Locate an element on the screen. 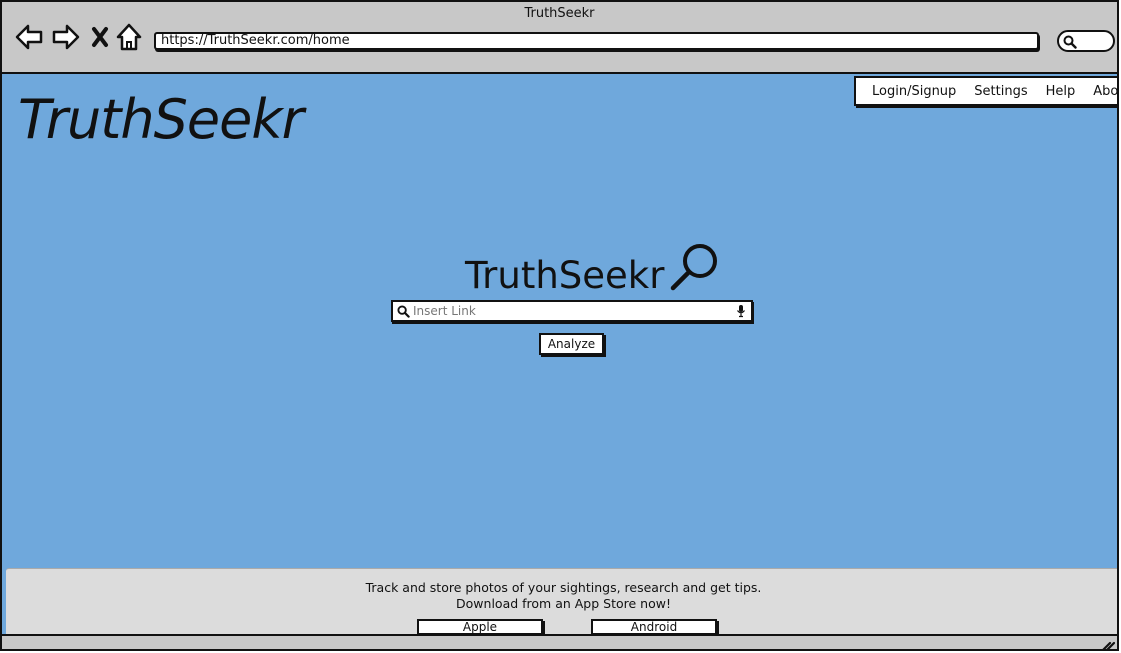  brand-title: TruthSeekr is located at coordinates (161, 119).